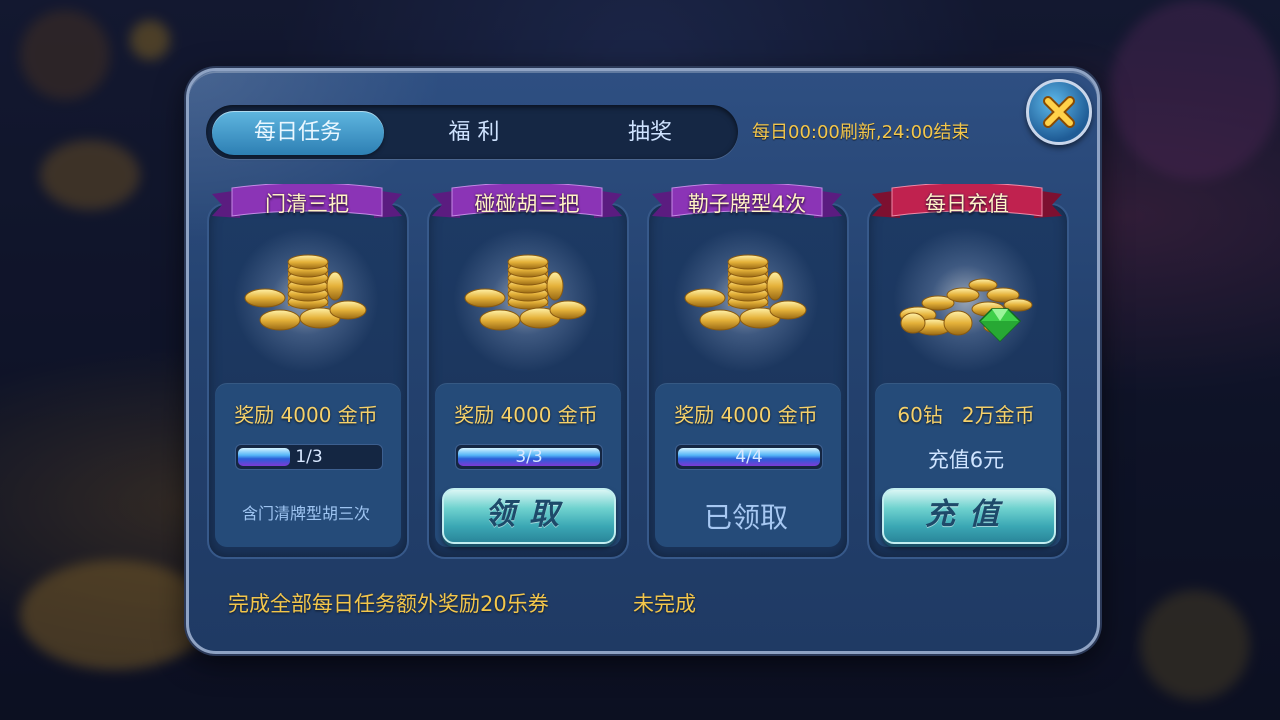 This screenshot has width=1280, height=720. Describe the element at coordinates (745, 517) in the screenshot. I see `claimed-status: 已领取` at that location.